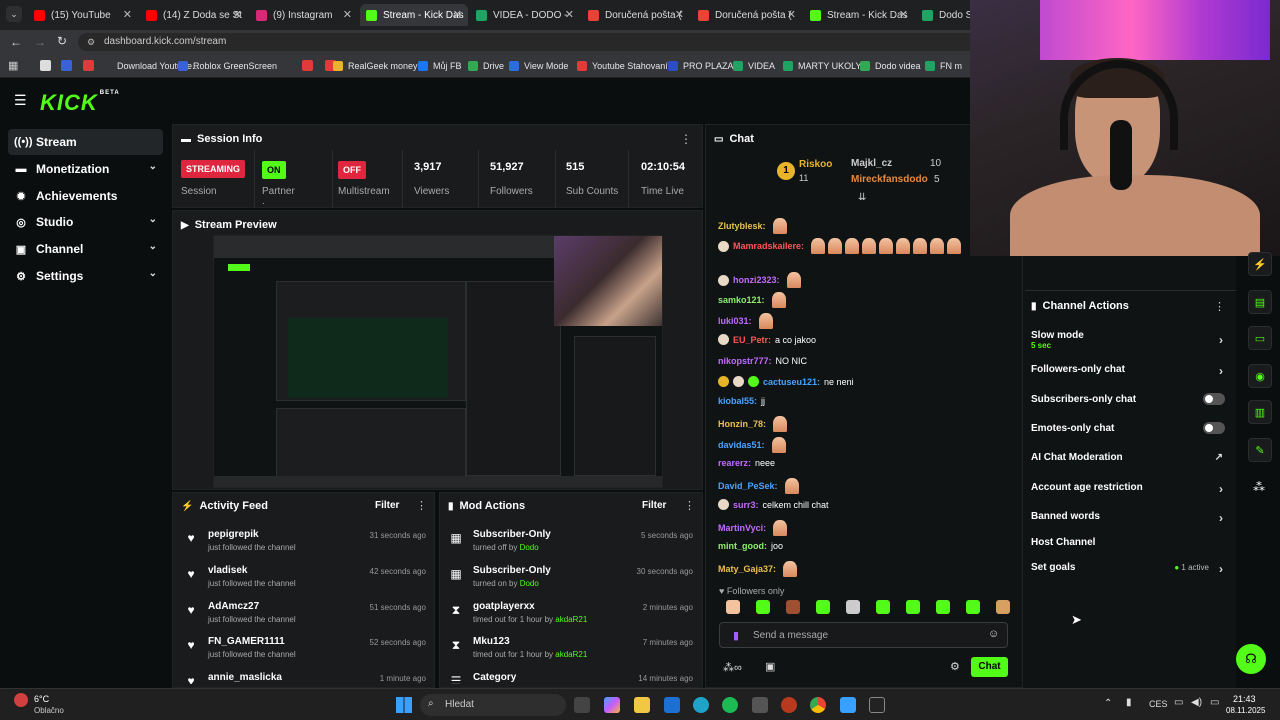  What do you see at coordinates (742, 424) in the screenshot?
I see `chat-username: Honzin_78:` at bounding box center [742, 424].